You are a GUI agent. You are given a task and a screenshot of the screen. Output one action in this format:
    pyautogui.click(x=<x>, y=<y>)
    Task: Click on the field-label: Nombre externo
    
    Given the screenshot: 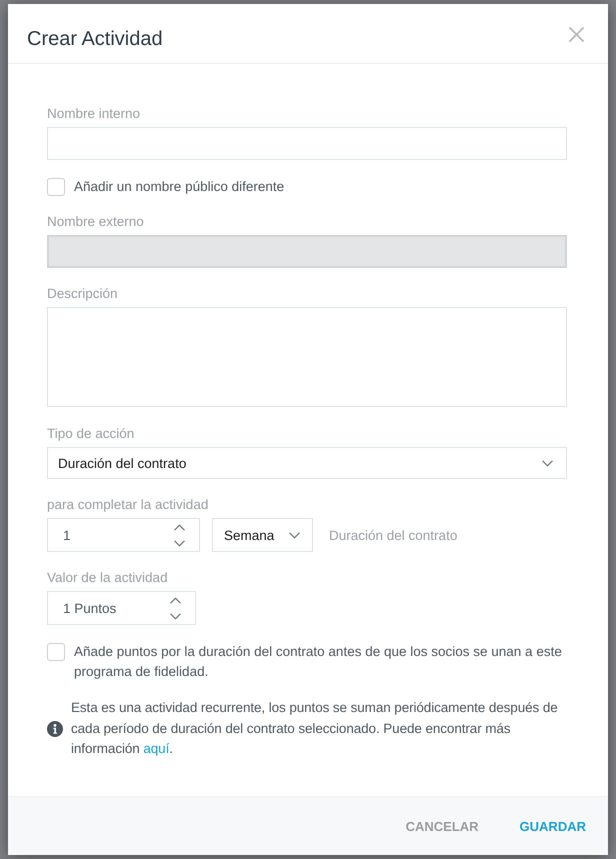 What is the action you would take?
    pyautogui.click(x=96, y=222)
    